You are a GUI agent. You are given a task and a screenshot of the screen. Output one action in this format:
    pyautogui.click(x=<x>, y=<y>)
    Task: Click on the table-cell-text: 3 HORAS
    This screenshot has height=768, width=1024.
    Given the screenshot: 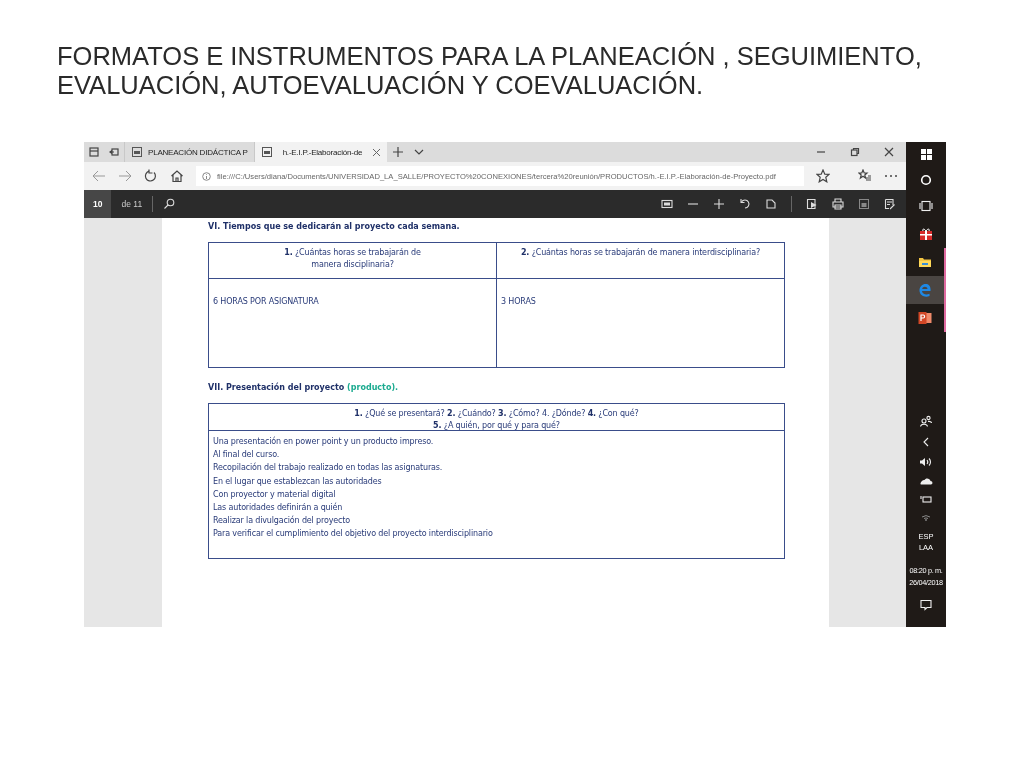 What is the action you would take?
    pyautogui.click(x=518, y=302)
    